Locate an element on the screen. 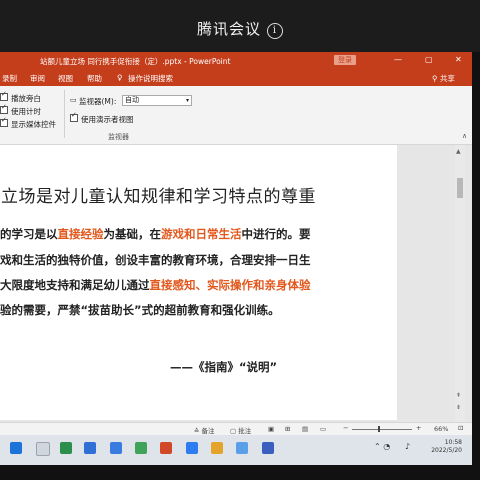 This screenshot has width=480, height=480. meeting-title: 腾讯会议 i is located at coordinates (240, 28).